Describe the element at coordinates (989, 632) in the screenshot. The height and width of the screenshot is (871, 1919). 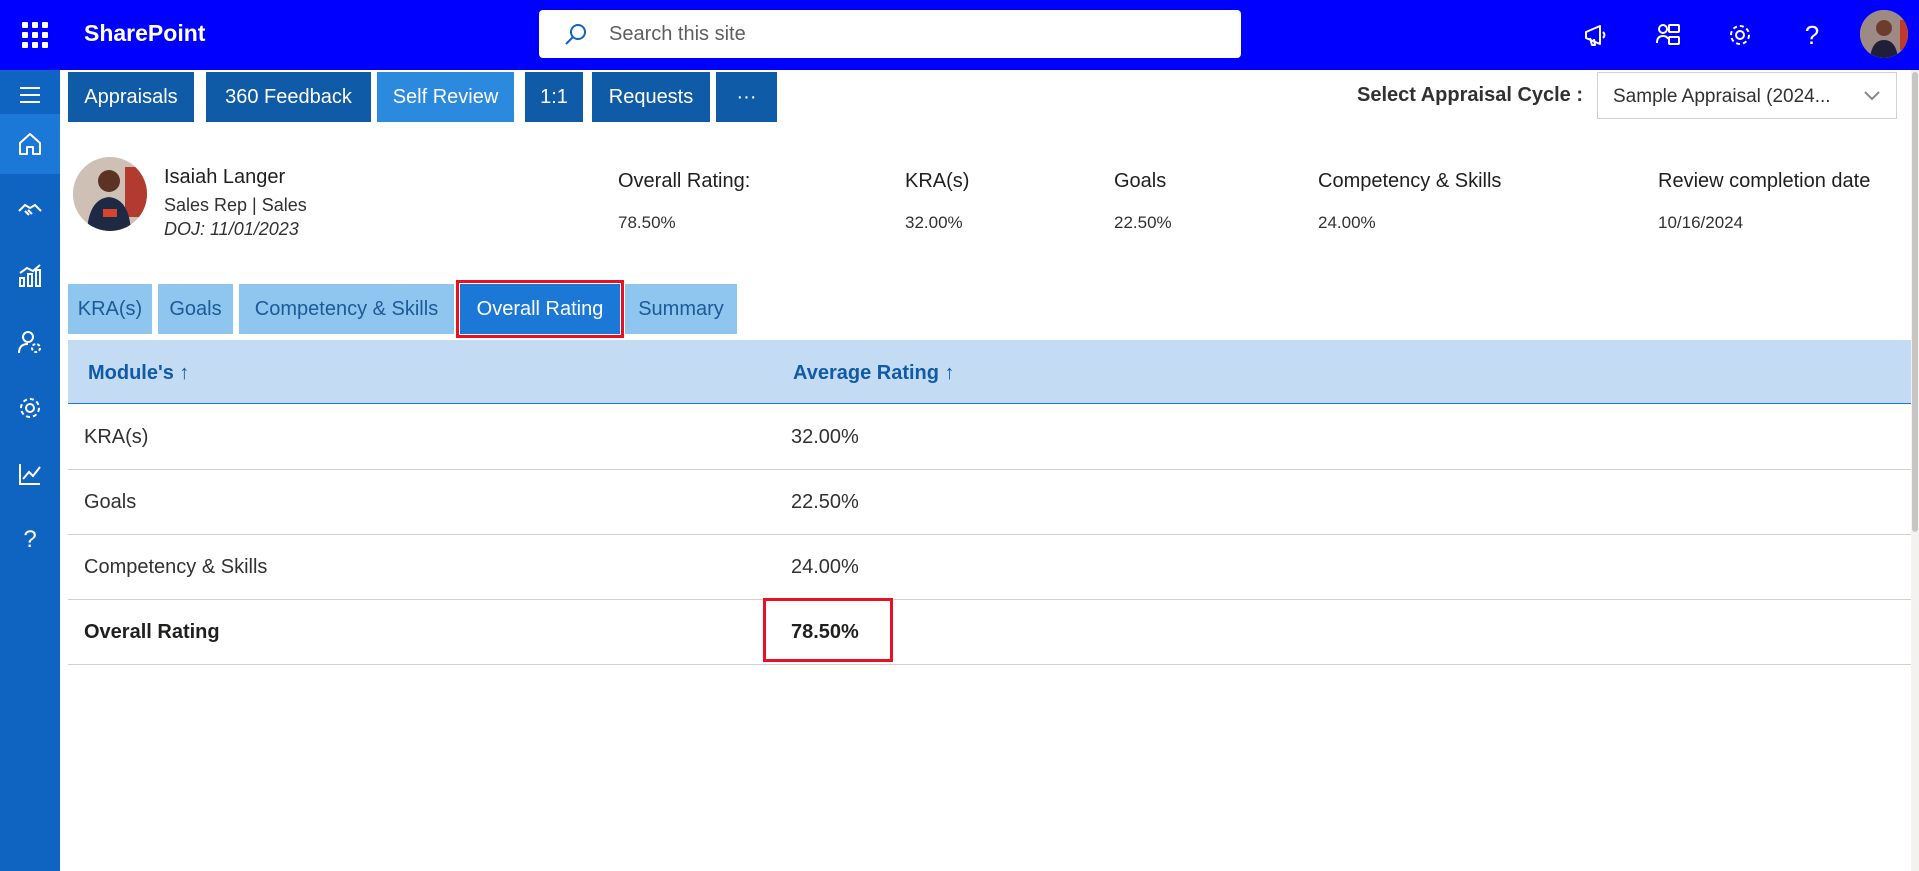
I see `table-row-total: Overall Rating 78.50%` at that location.